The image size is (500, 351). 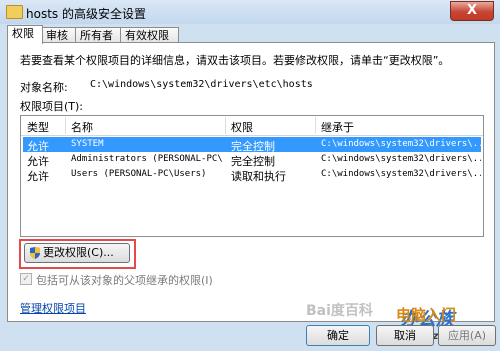 I want to click on tab-audit: 审核, so click(x=59, y=35).